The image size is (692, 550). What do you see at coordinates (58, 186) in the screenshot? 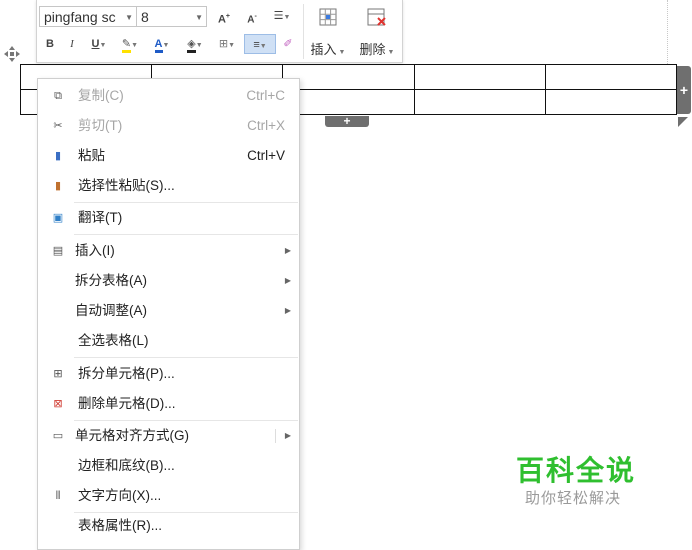
I see `paste-special-icon: ▮` at bounding box center [58, 186].